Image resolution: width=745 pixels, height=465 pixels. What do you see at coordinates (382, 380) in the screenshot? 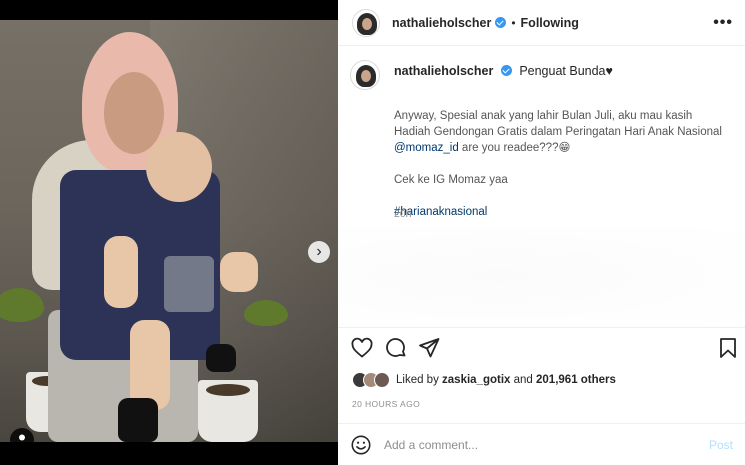
I see `liker-avatar` at bounding box center [382, 380].